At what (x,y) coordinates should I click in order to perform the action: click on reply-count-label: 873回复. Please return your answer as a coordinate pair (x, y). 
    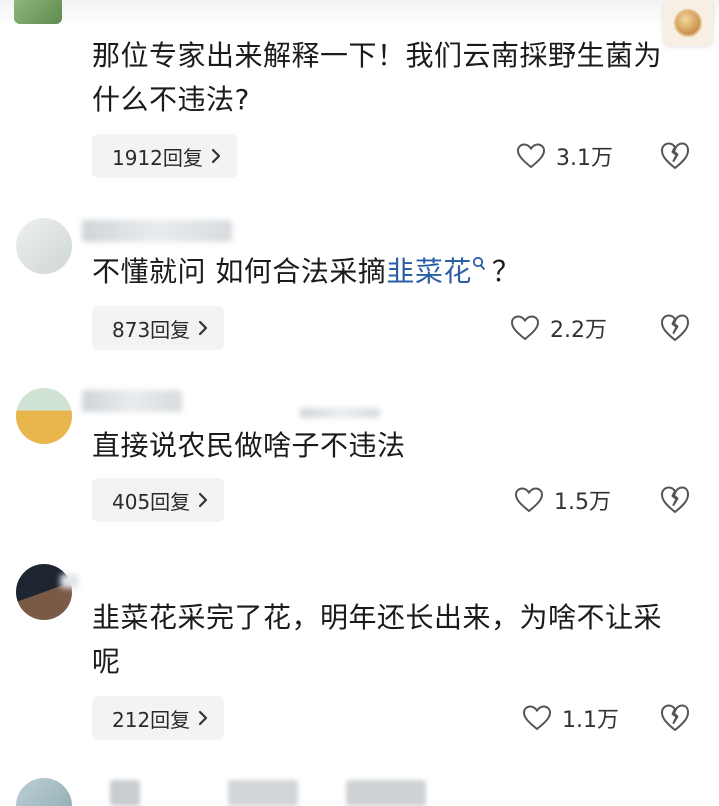
    Looking at the image, I should click on (151, 329).